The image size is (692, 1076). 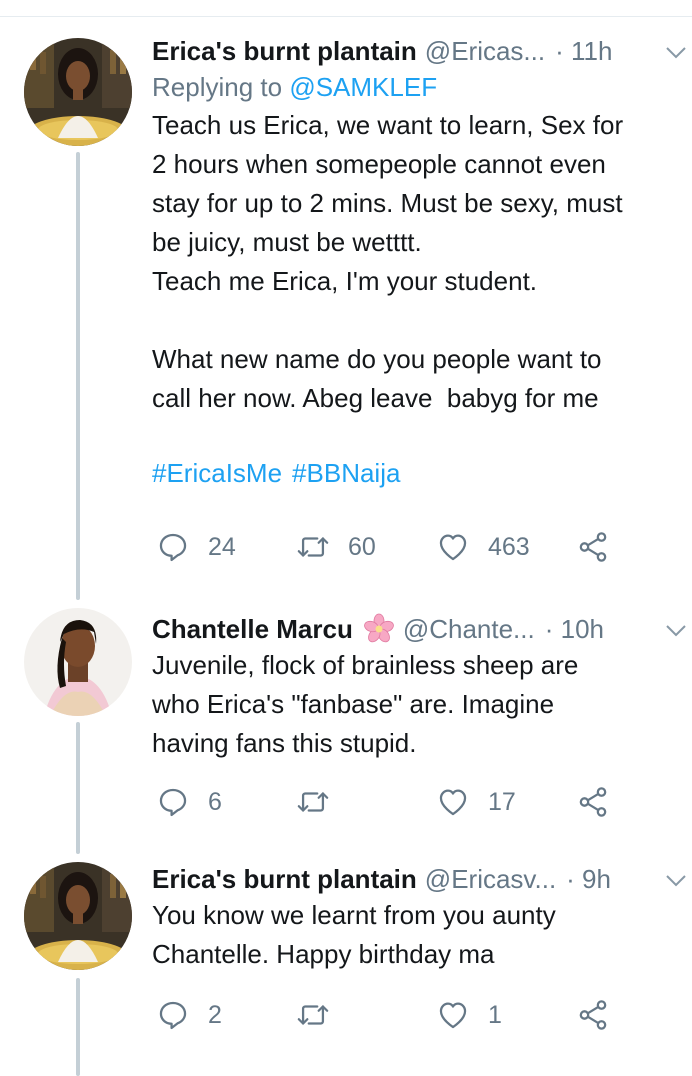 What do you see at coordinates (215, 801) in the screenshot?
I see `reply-count: 6` at bounding box center [215, 801].